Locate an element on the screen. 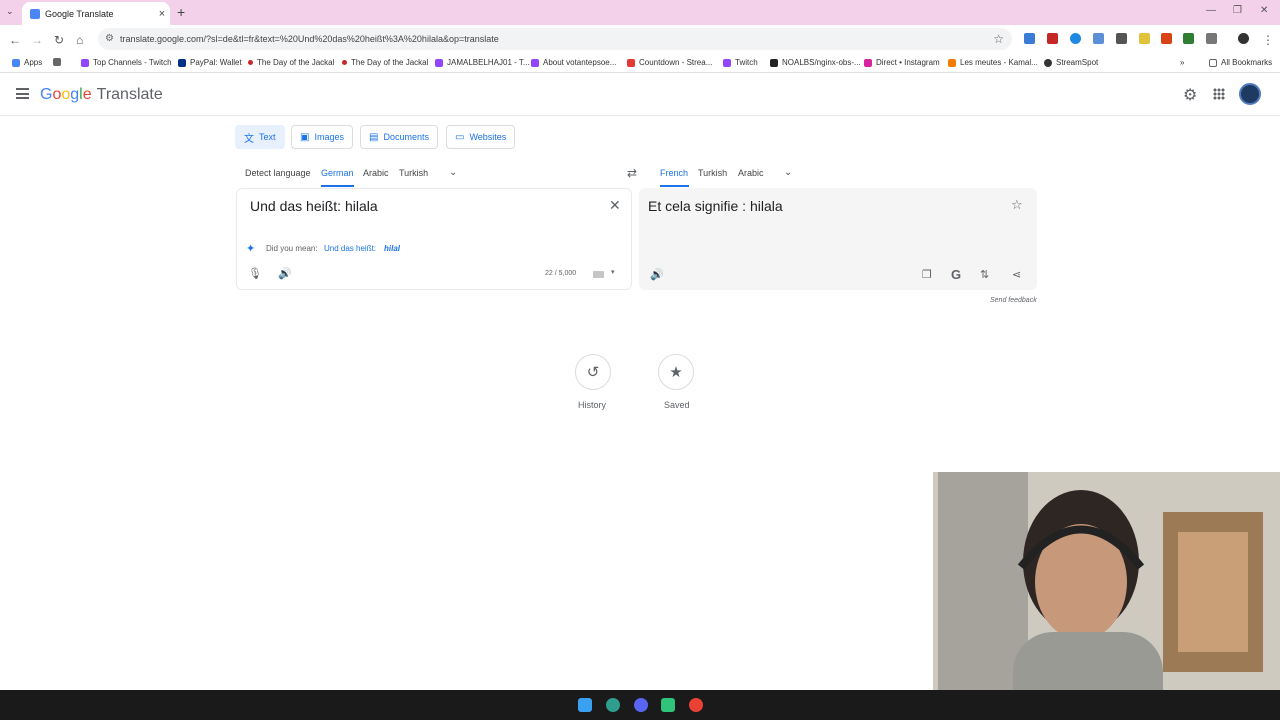 The image size is (1280, 720). target-lang-more-chevron-icon: ⌄ is located at coordinates (788, 172).